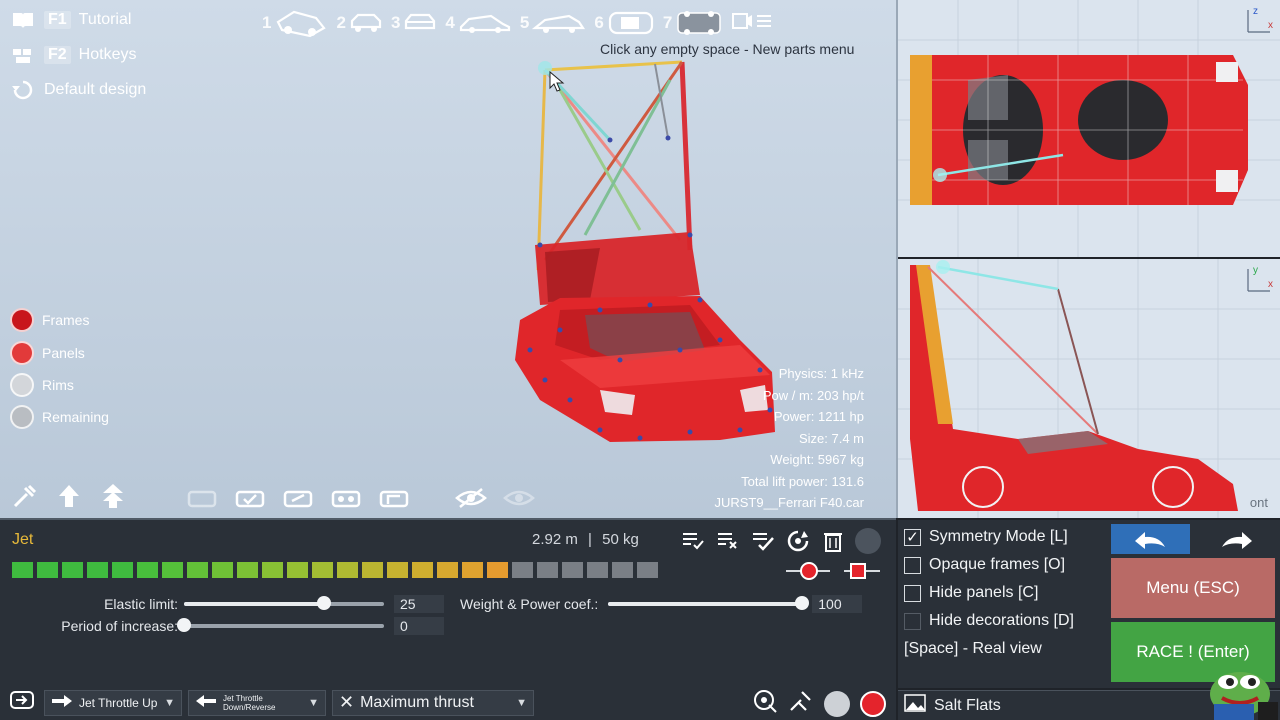 The height and width of the screenshot is (720, 1280). I want to click on part-option-button, so click(868, 541).